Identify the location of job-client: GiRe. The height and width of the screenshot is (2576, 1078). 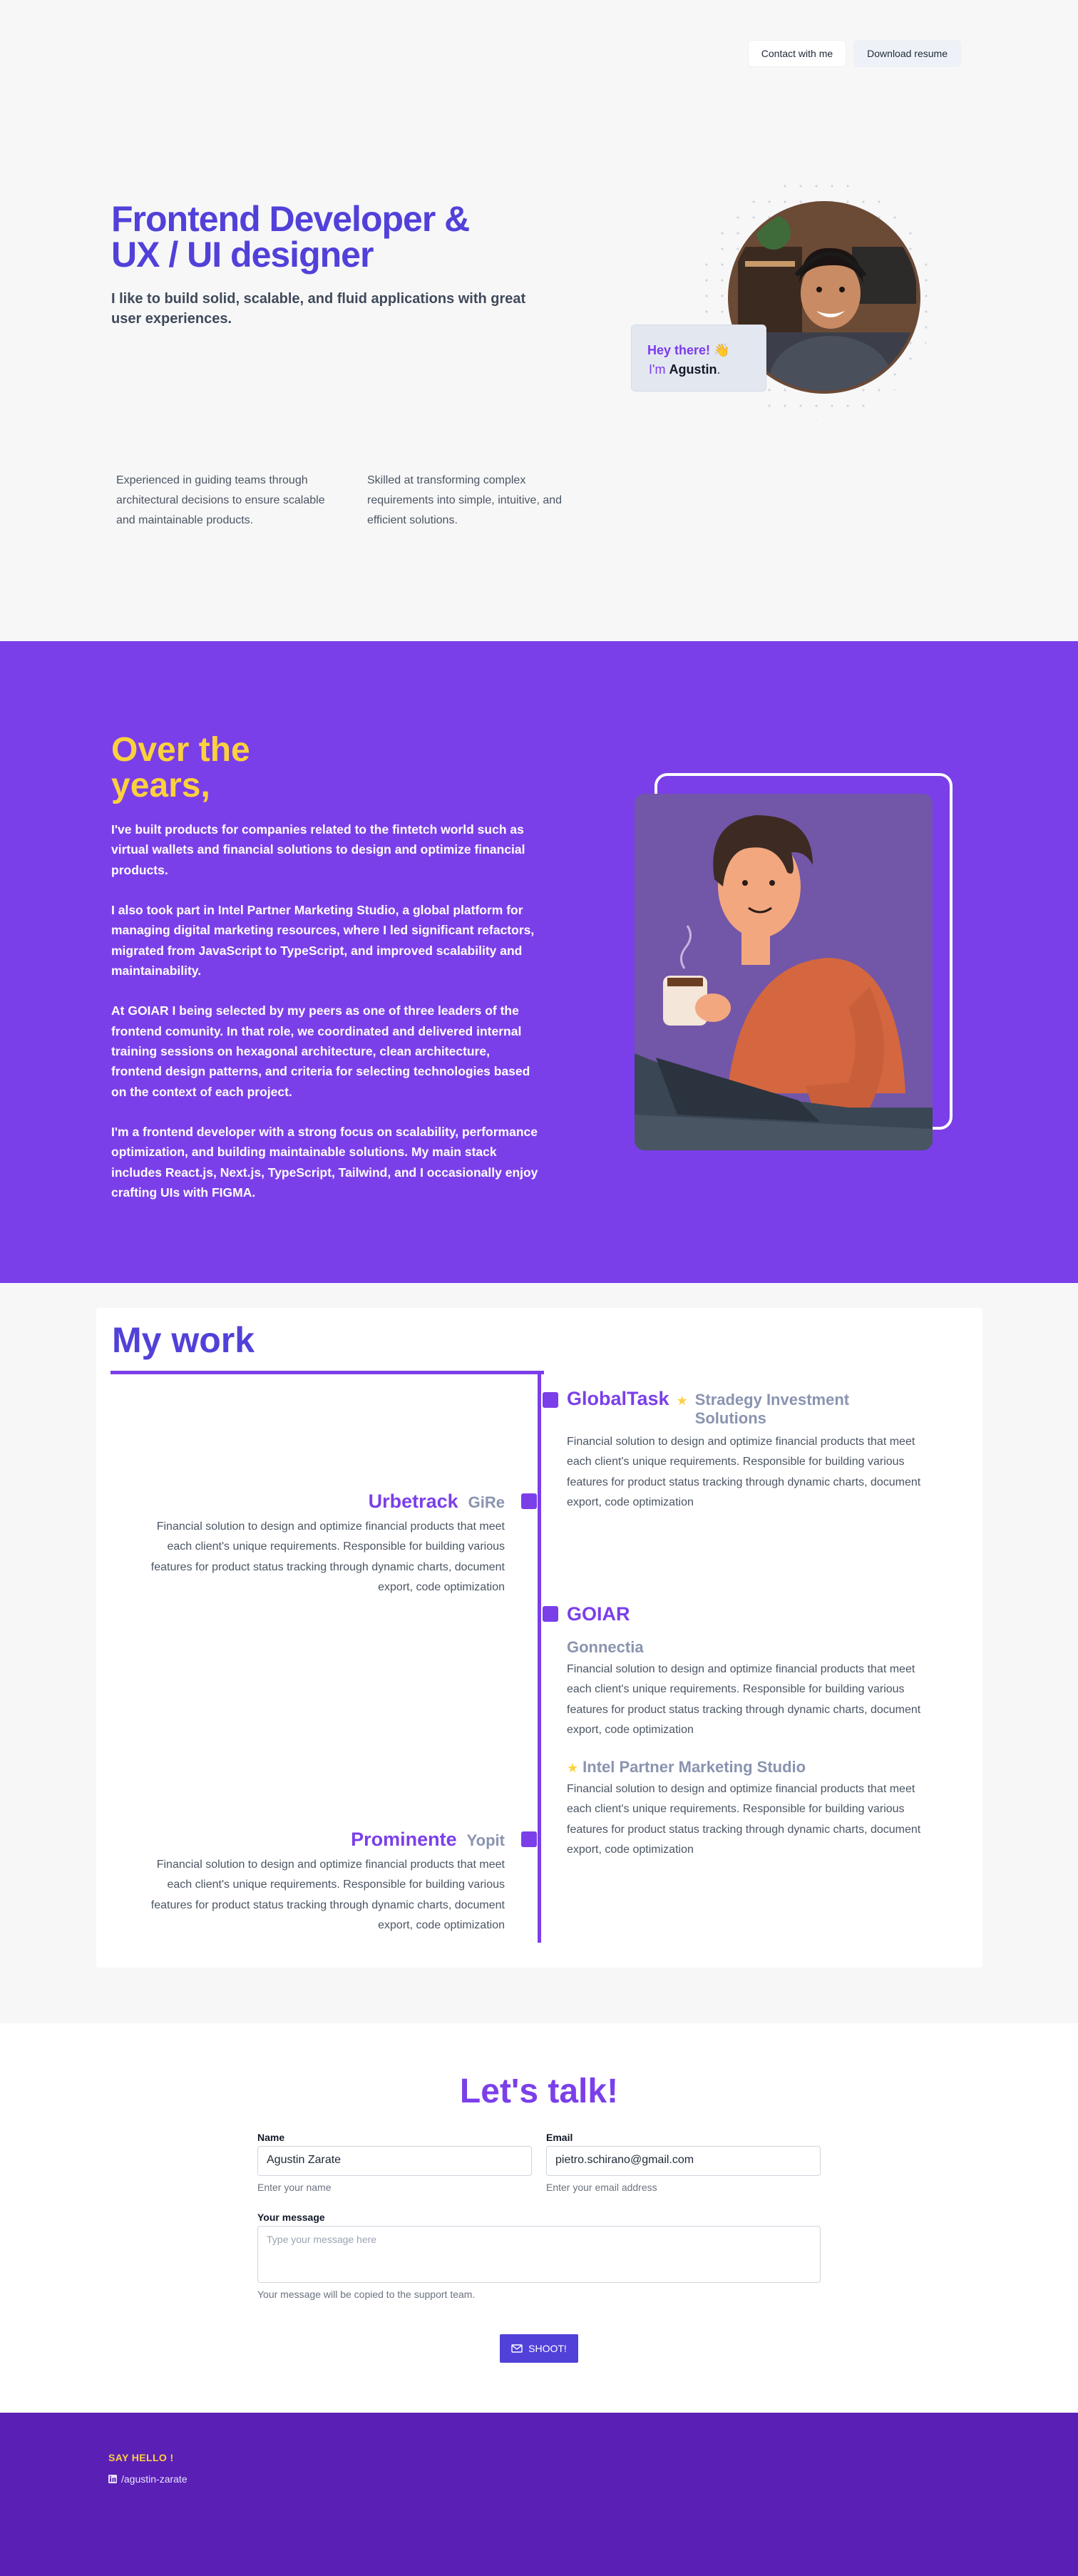
(486, 1502).